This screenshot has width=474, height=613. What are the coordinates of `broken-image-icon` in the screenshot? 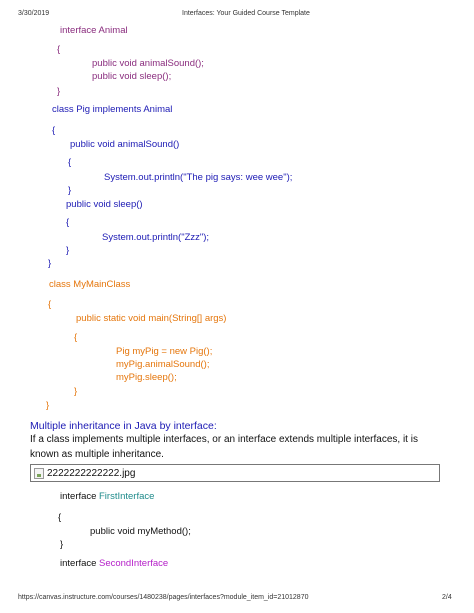 It's located at (39, 473).